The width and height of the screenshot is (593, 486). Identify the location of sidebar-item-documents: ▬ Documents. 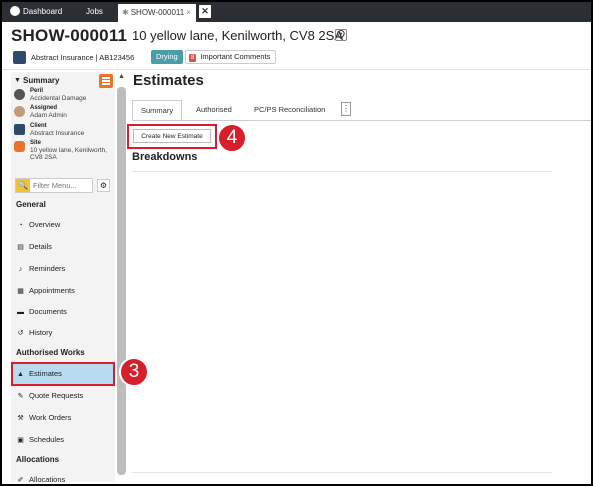
(63, 312).